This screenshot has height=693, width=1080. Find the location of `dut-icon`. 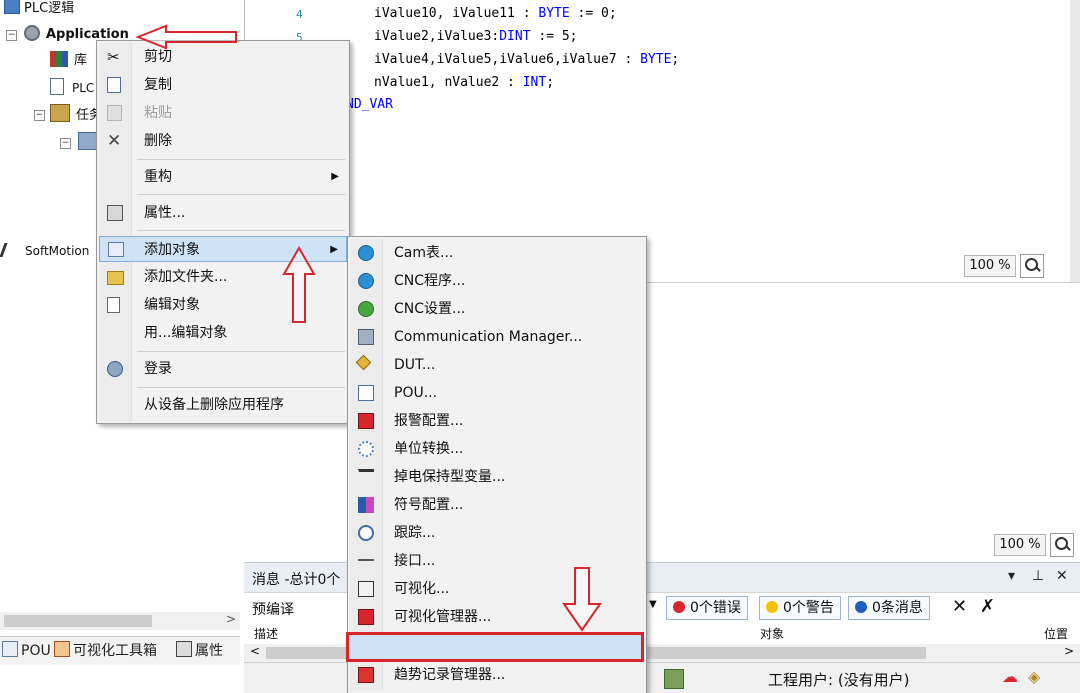

dut-icon is located at coordinates (363, 362).